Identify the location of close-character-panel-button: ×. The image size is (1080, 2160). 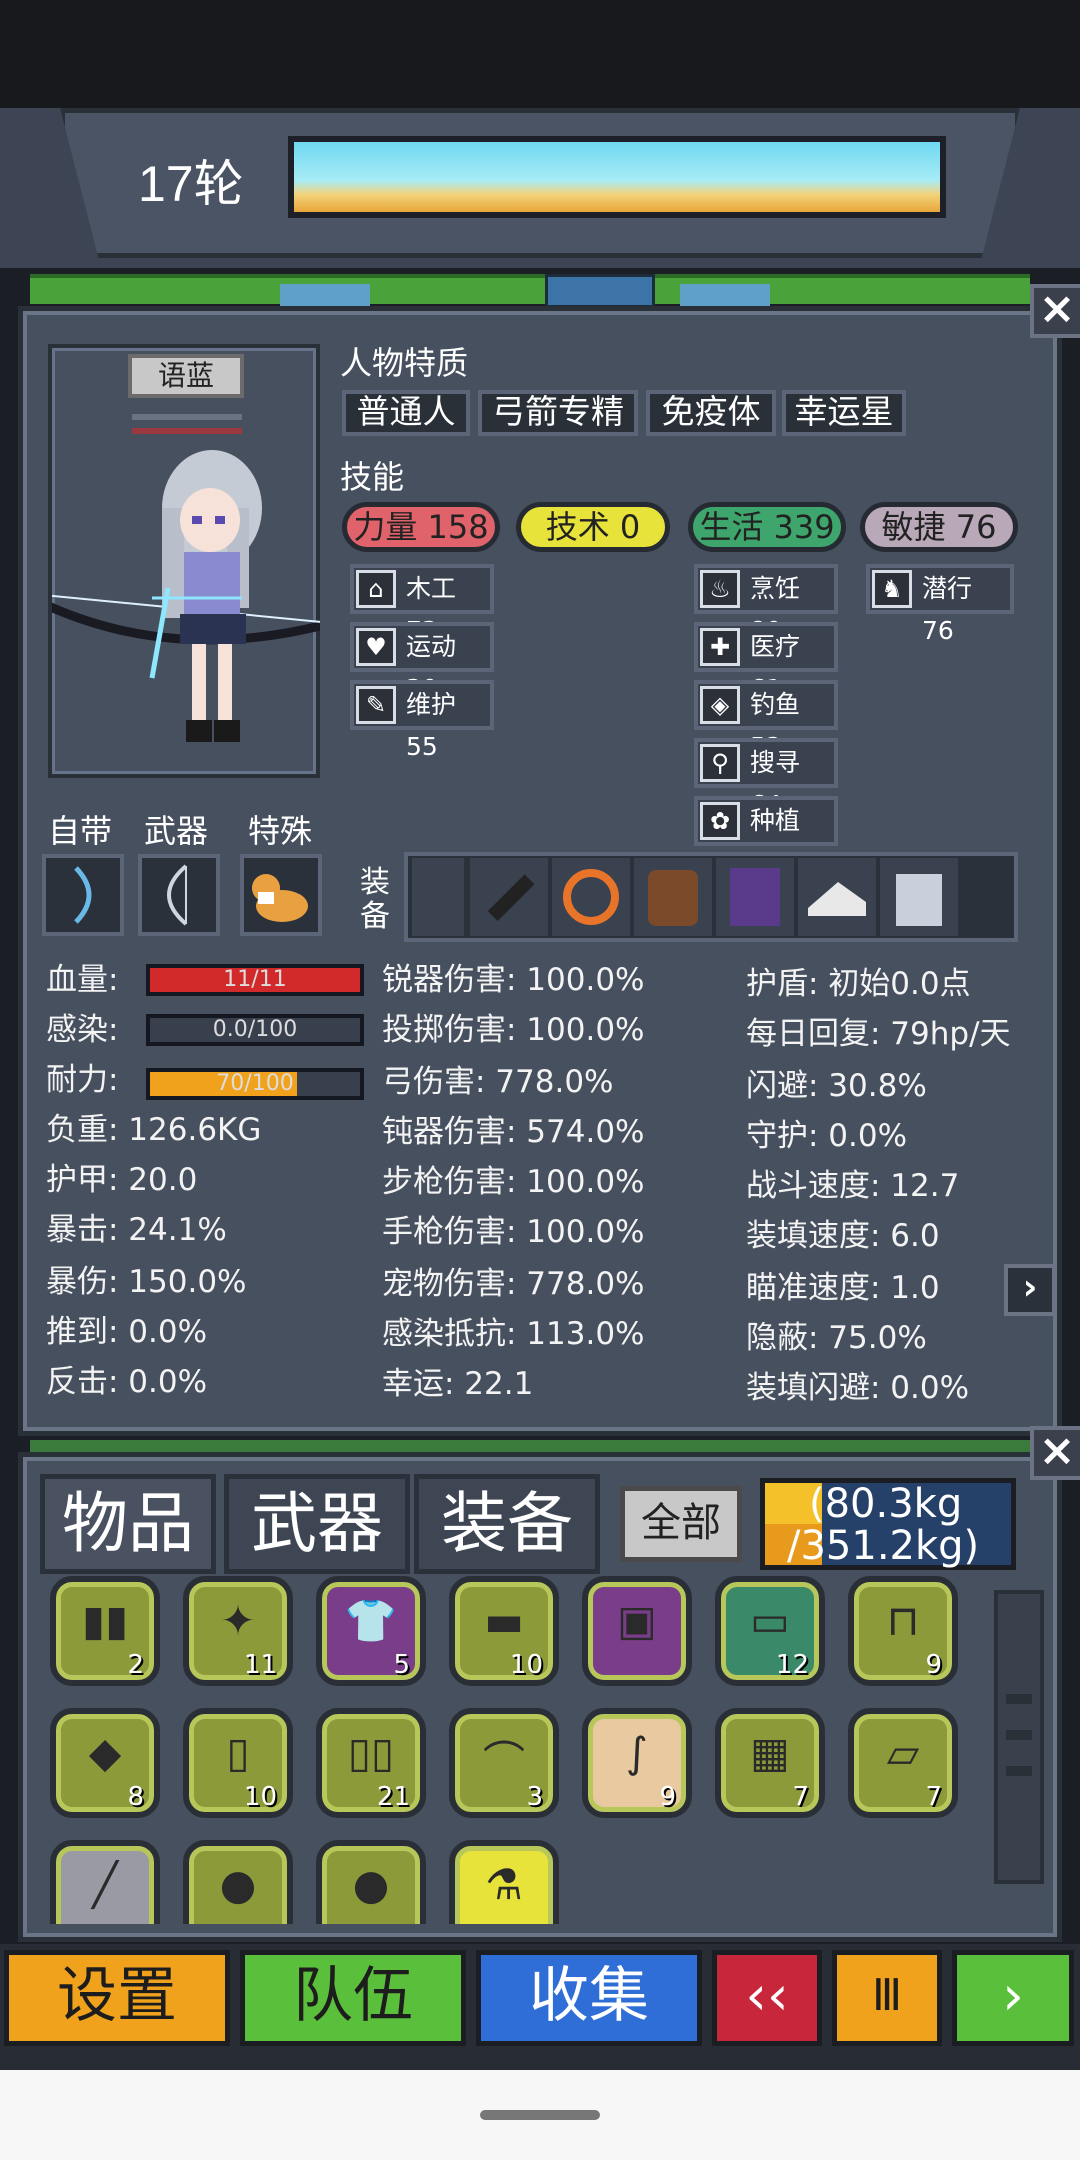
(1055, 311).